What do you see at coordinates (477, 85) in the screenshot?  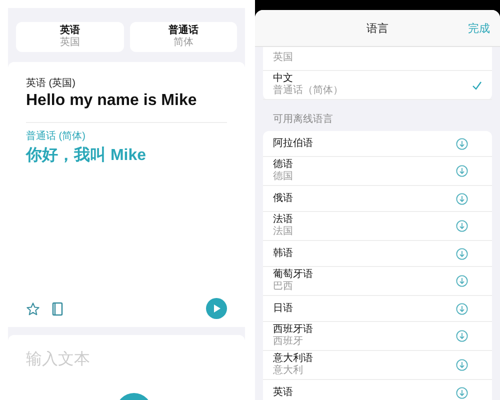 I see `checkmark-icon` at bounding box center [477, 85].